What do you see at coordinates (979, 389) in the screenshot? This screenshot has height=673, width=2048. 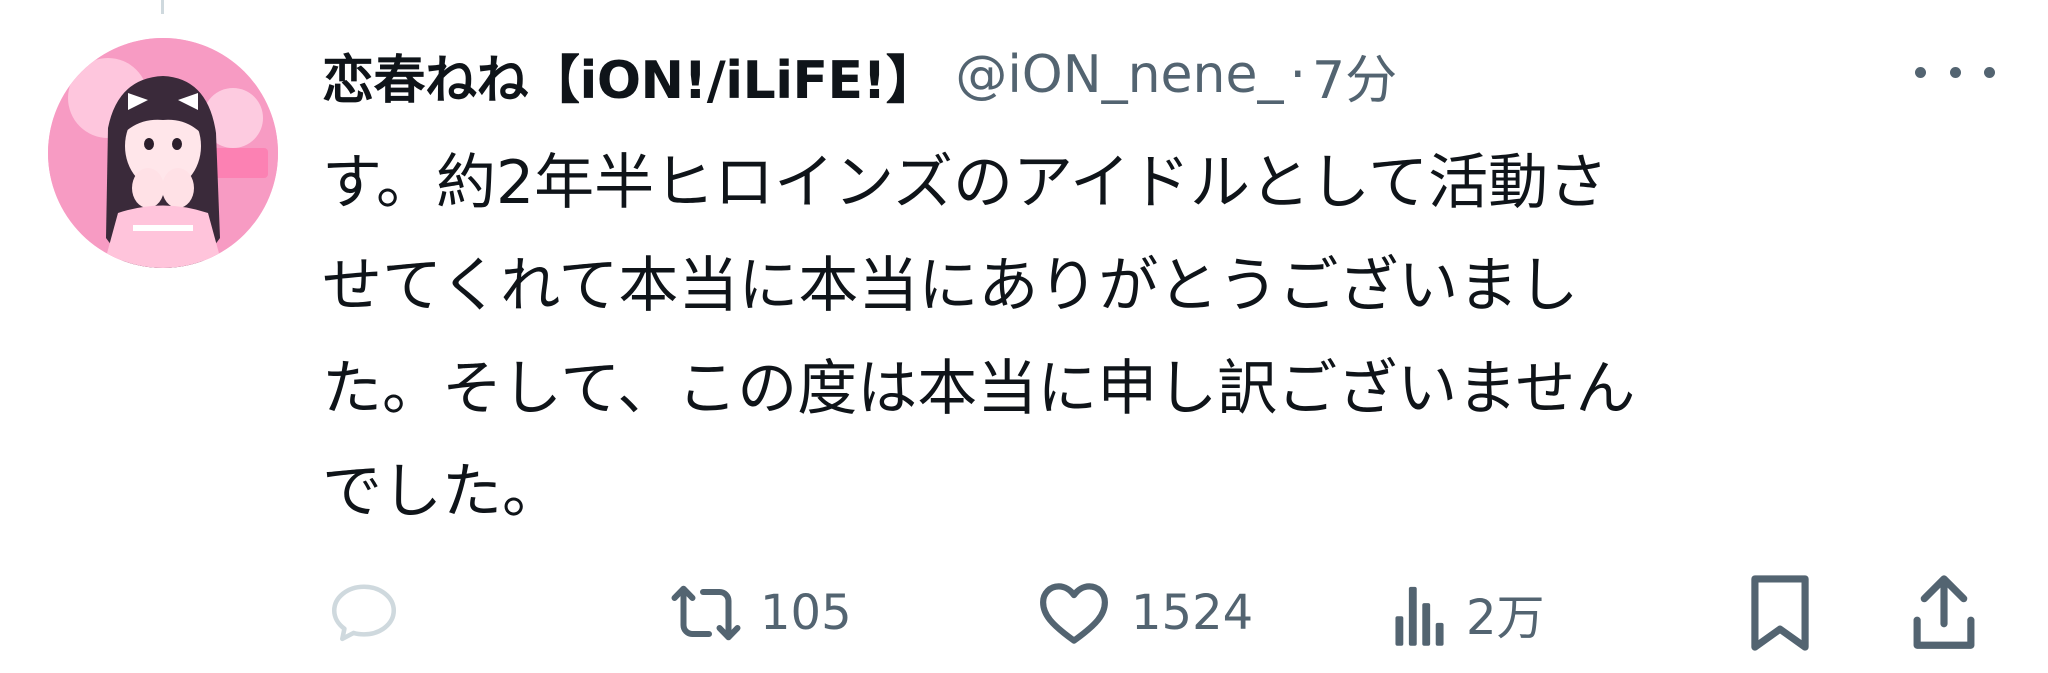 I see `tweet-text-line: た。そして、この度は本当に申し訳ございません` at bounding box center [979, 389].